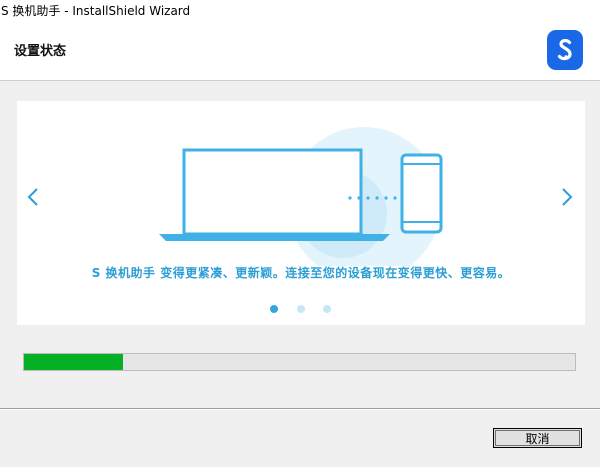  What do you see at coordinates (565, 50) in the screenshot?
I see `app-logo-icon` at bounding box center [565, 50].